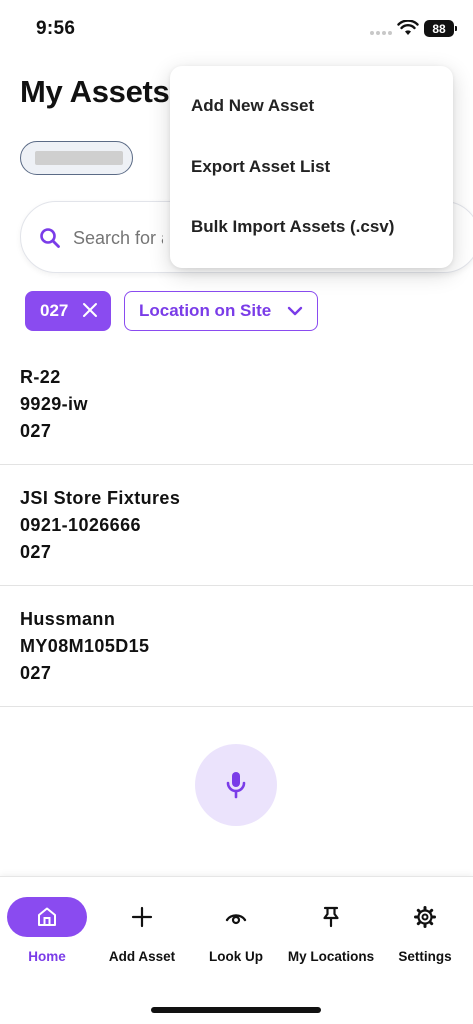  I want to click on status-time: 9:56, so click(56, 28).